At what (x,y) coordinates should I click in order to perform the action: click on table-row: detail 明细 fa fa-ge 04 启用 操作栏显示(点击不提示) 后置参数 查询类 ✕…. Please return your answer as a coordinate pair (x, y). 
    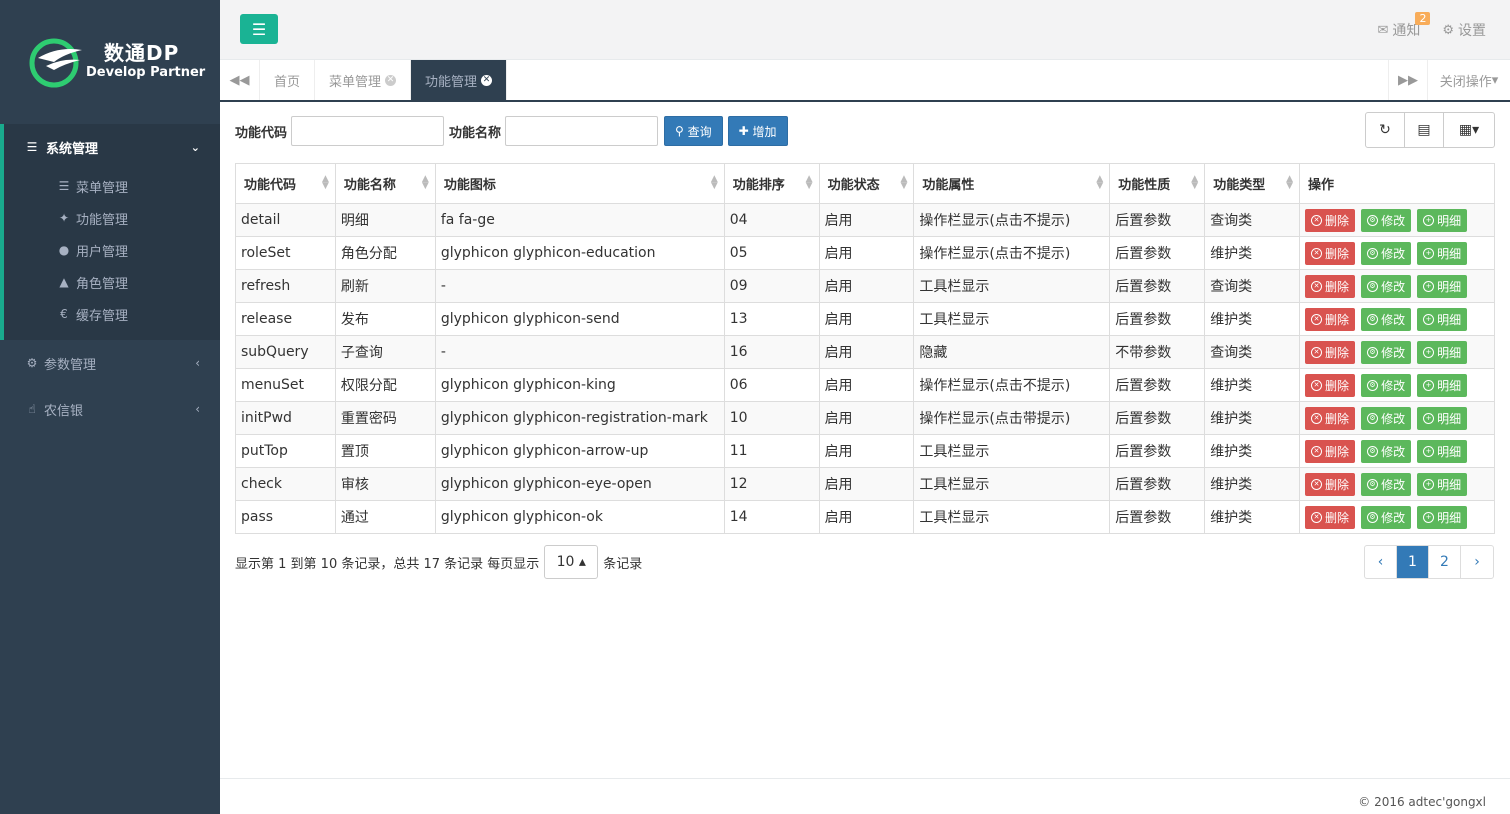
    Looking at the image, I should click on (865, 220).